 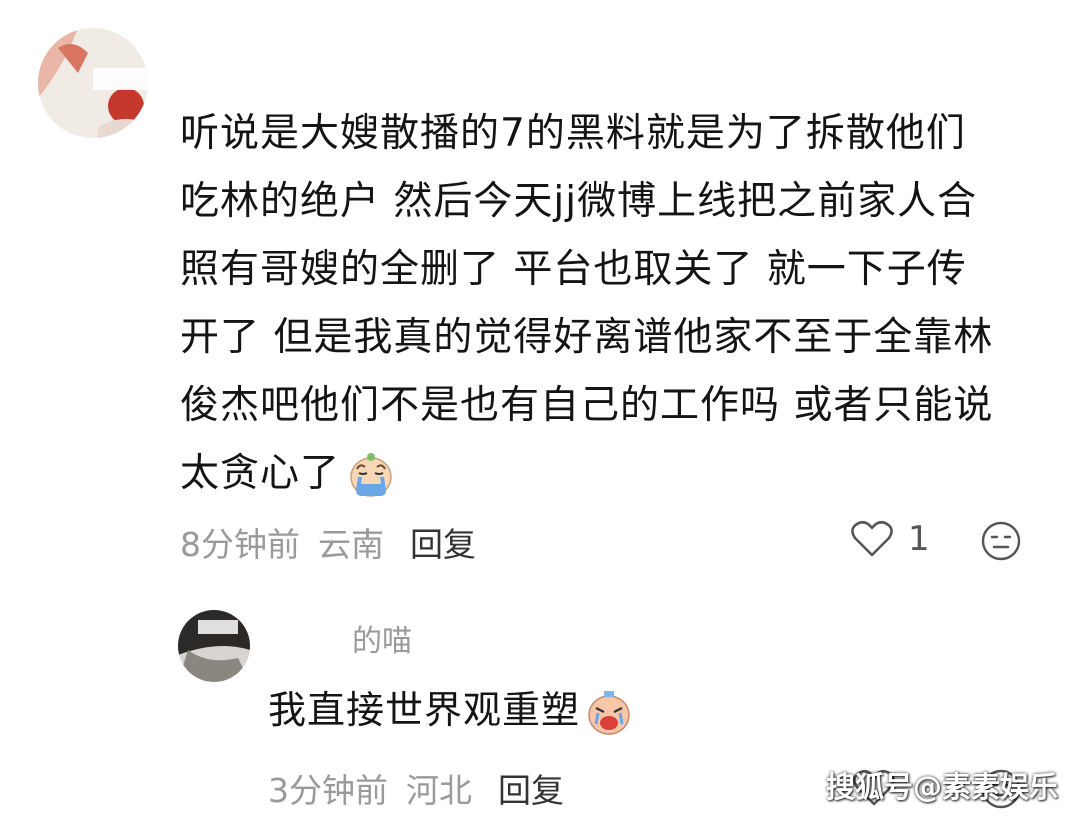 I want to click on heart-icon, so click(x=872, y=538).